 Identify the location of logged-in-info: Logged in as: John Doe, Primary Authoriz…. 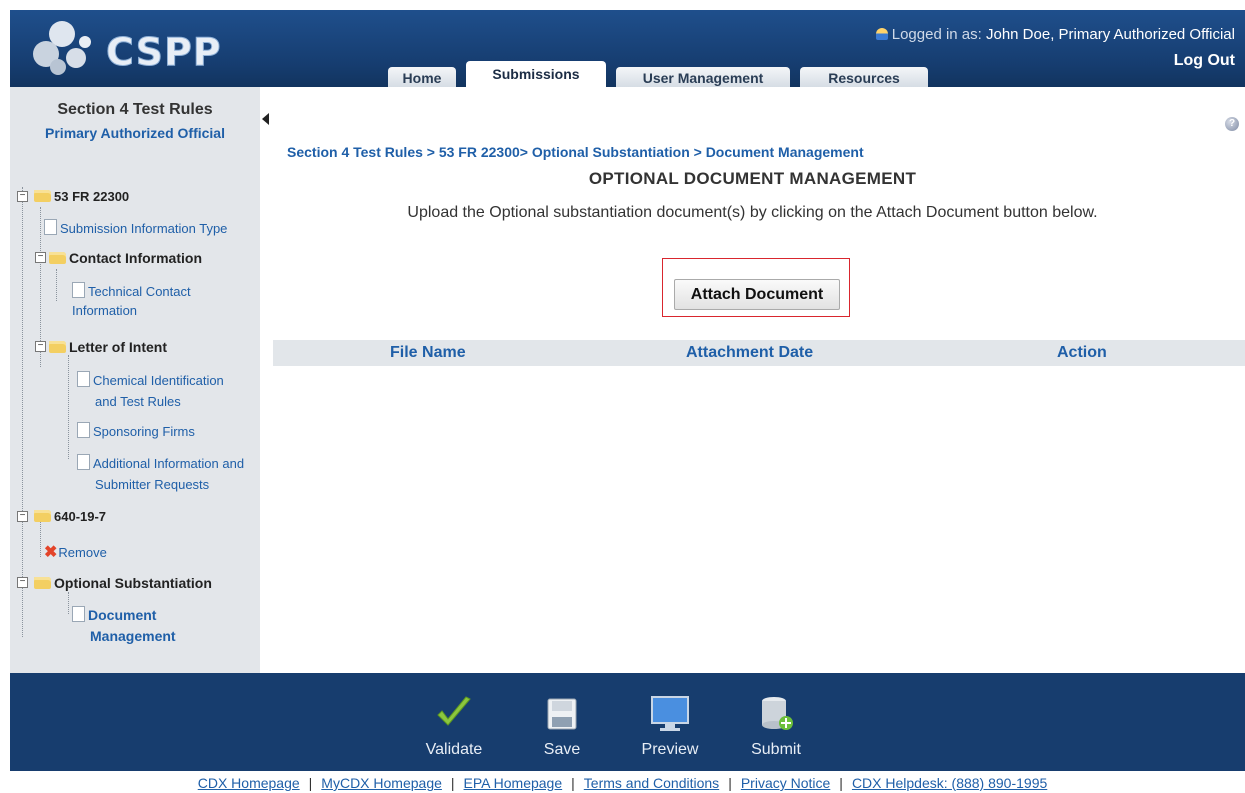
(1055, 34).